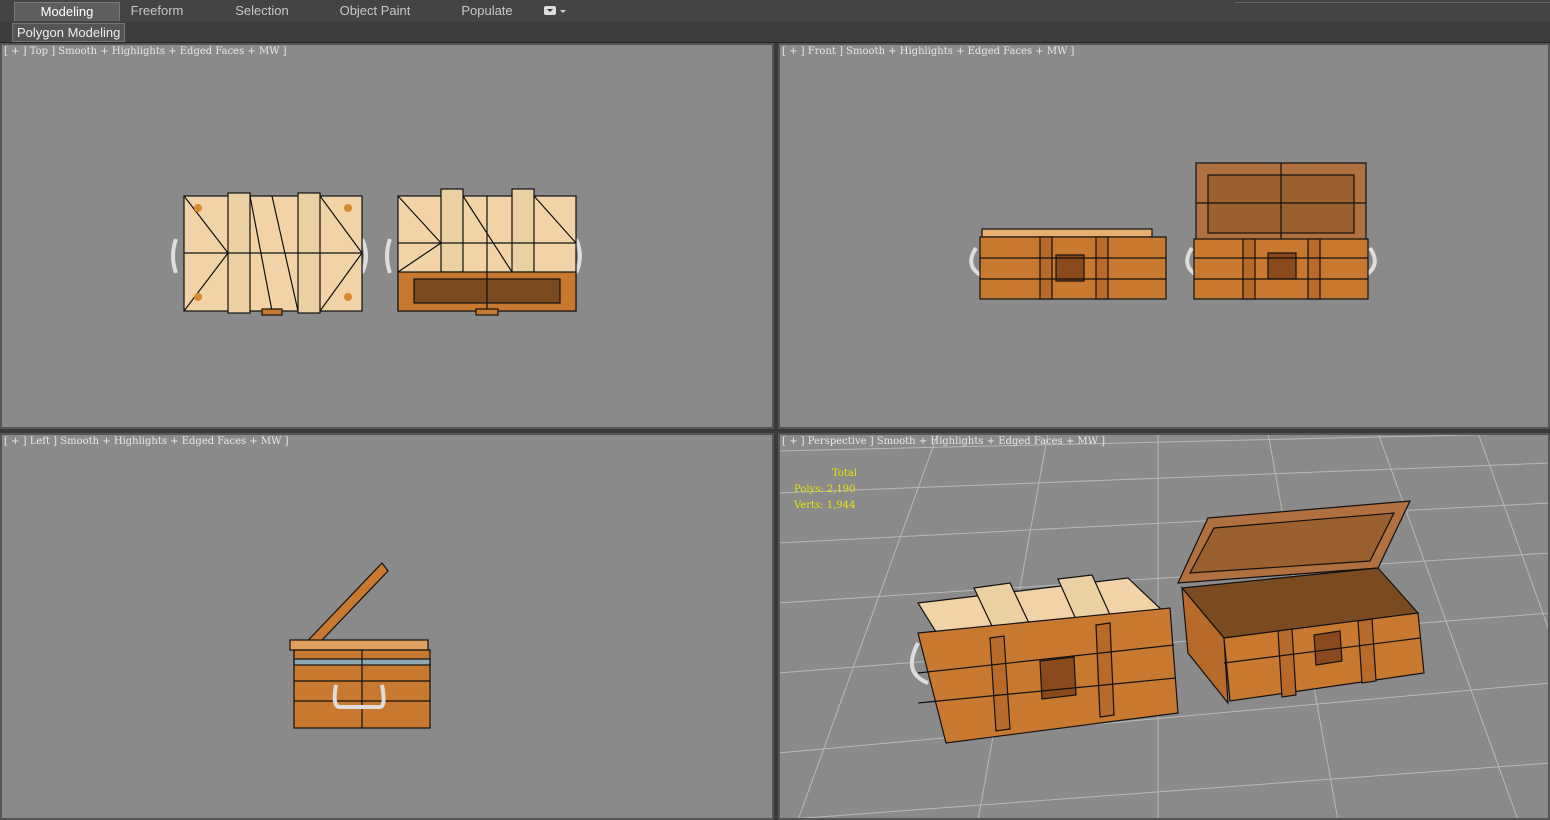  Describe the element at coordinates (1044, 659) in the screenshot. I see `closed-chest-perspective` at that location.